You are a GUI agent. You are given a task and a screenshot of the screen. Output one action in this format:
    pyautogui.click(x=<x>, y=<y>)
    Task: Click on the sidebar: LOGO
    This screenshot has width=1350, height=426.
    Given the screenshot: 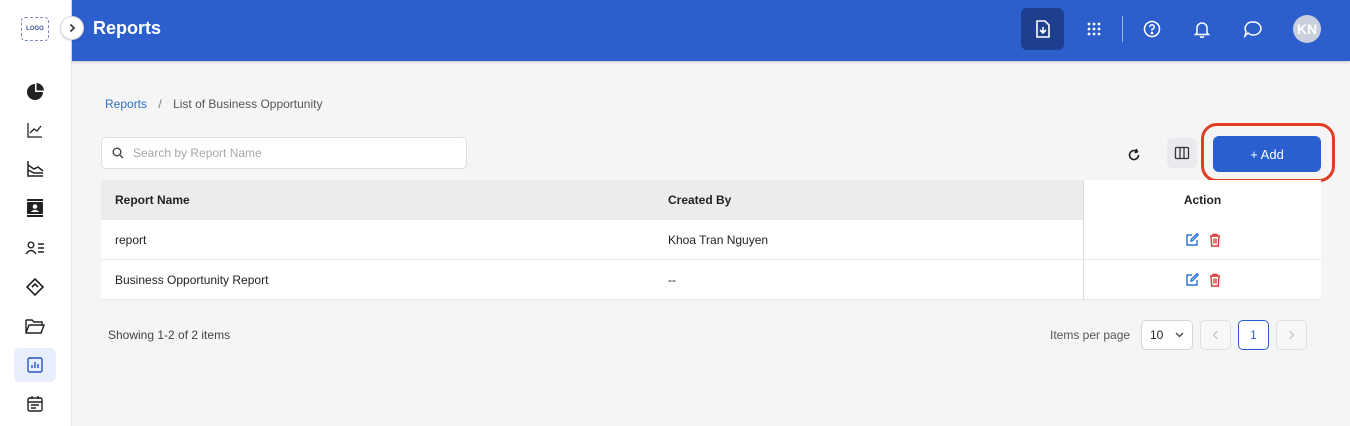 What is the action you would take?
    pyautogui.click(x=36, y=213)
    